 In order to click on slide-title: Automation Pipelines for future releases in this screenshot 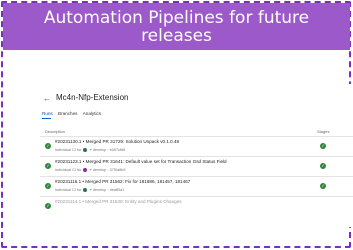, I will do `click(176, 27)`.